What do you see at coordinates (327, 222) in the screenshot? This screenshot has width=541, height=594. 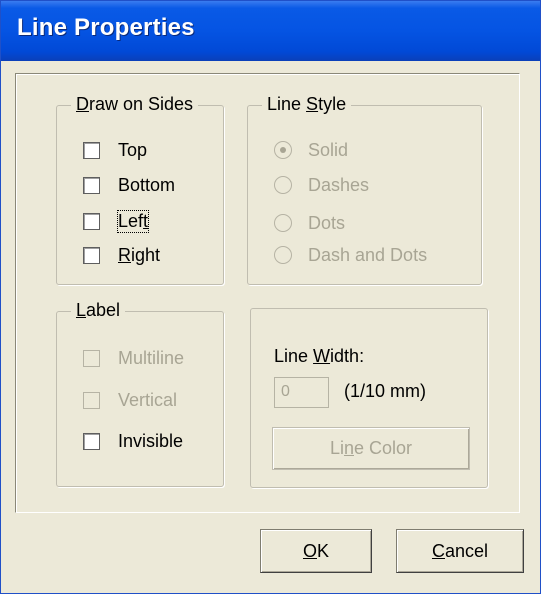 I see `radio-dots-label: Dots` at bounding box center [327, 222].